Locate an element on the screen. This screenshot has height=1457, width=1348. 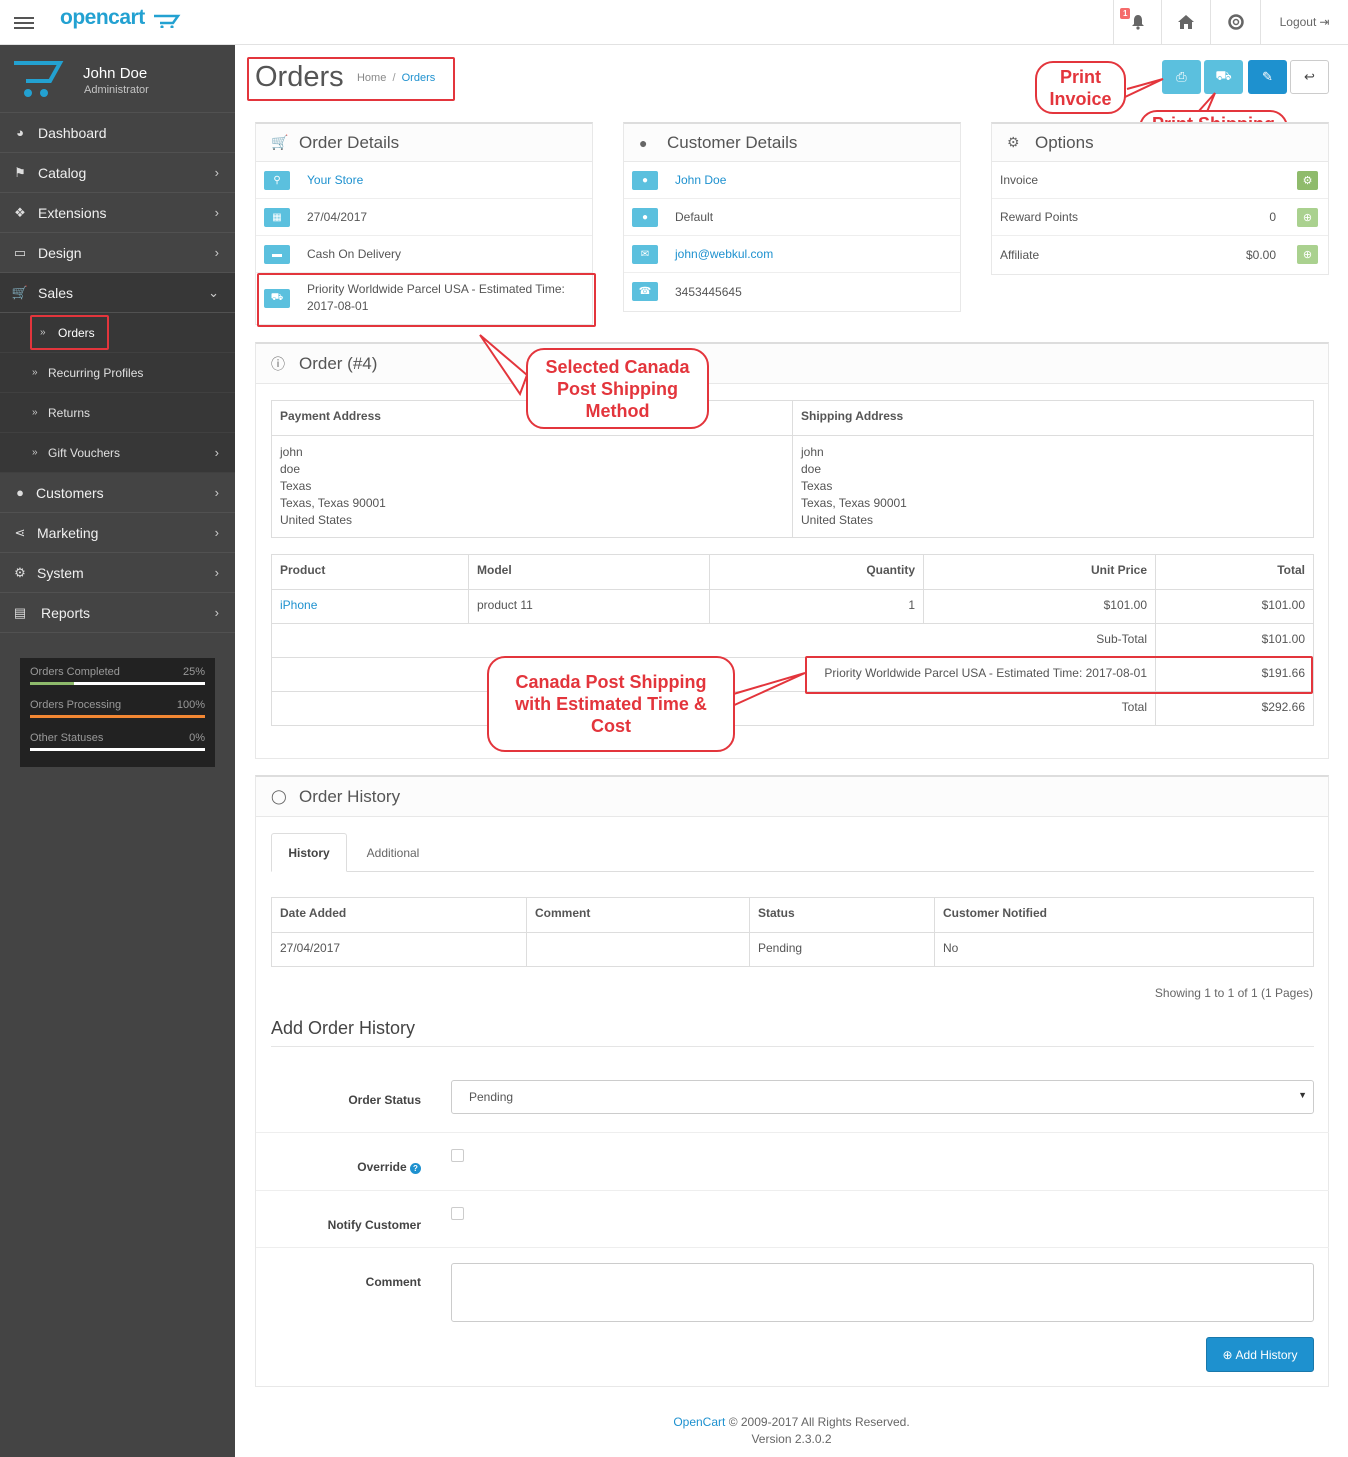
comment-row: Comment ⊕ Add History is located at coordinates (792, 1318).